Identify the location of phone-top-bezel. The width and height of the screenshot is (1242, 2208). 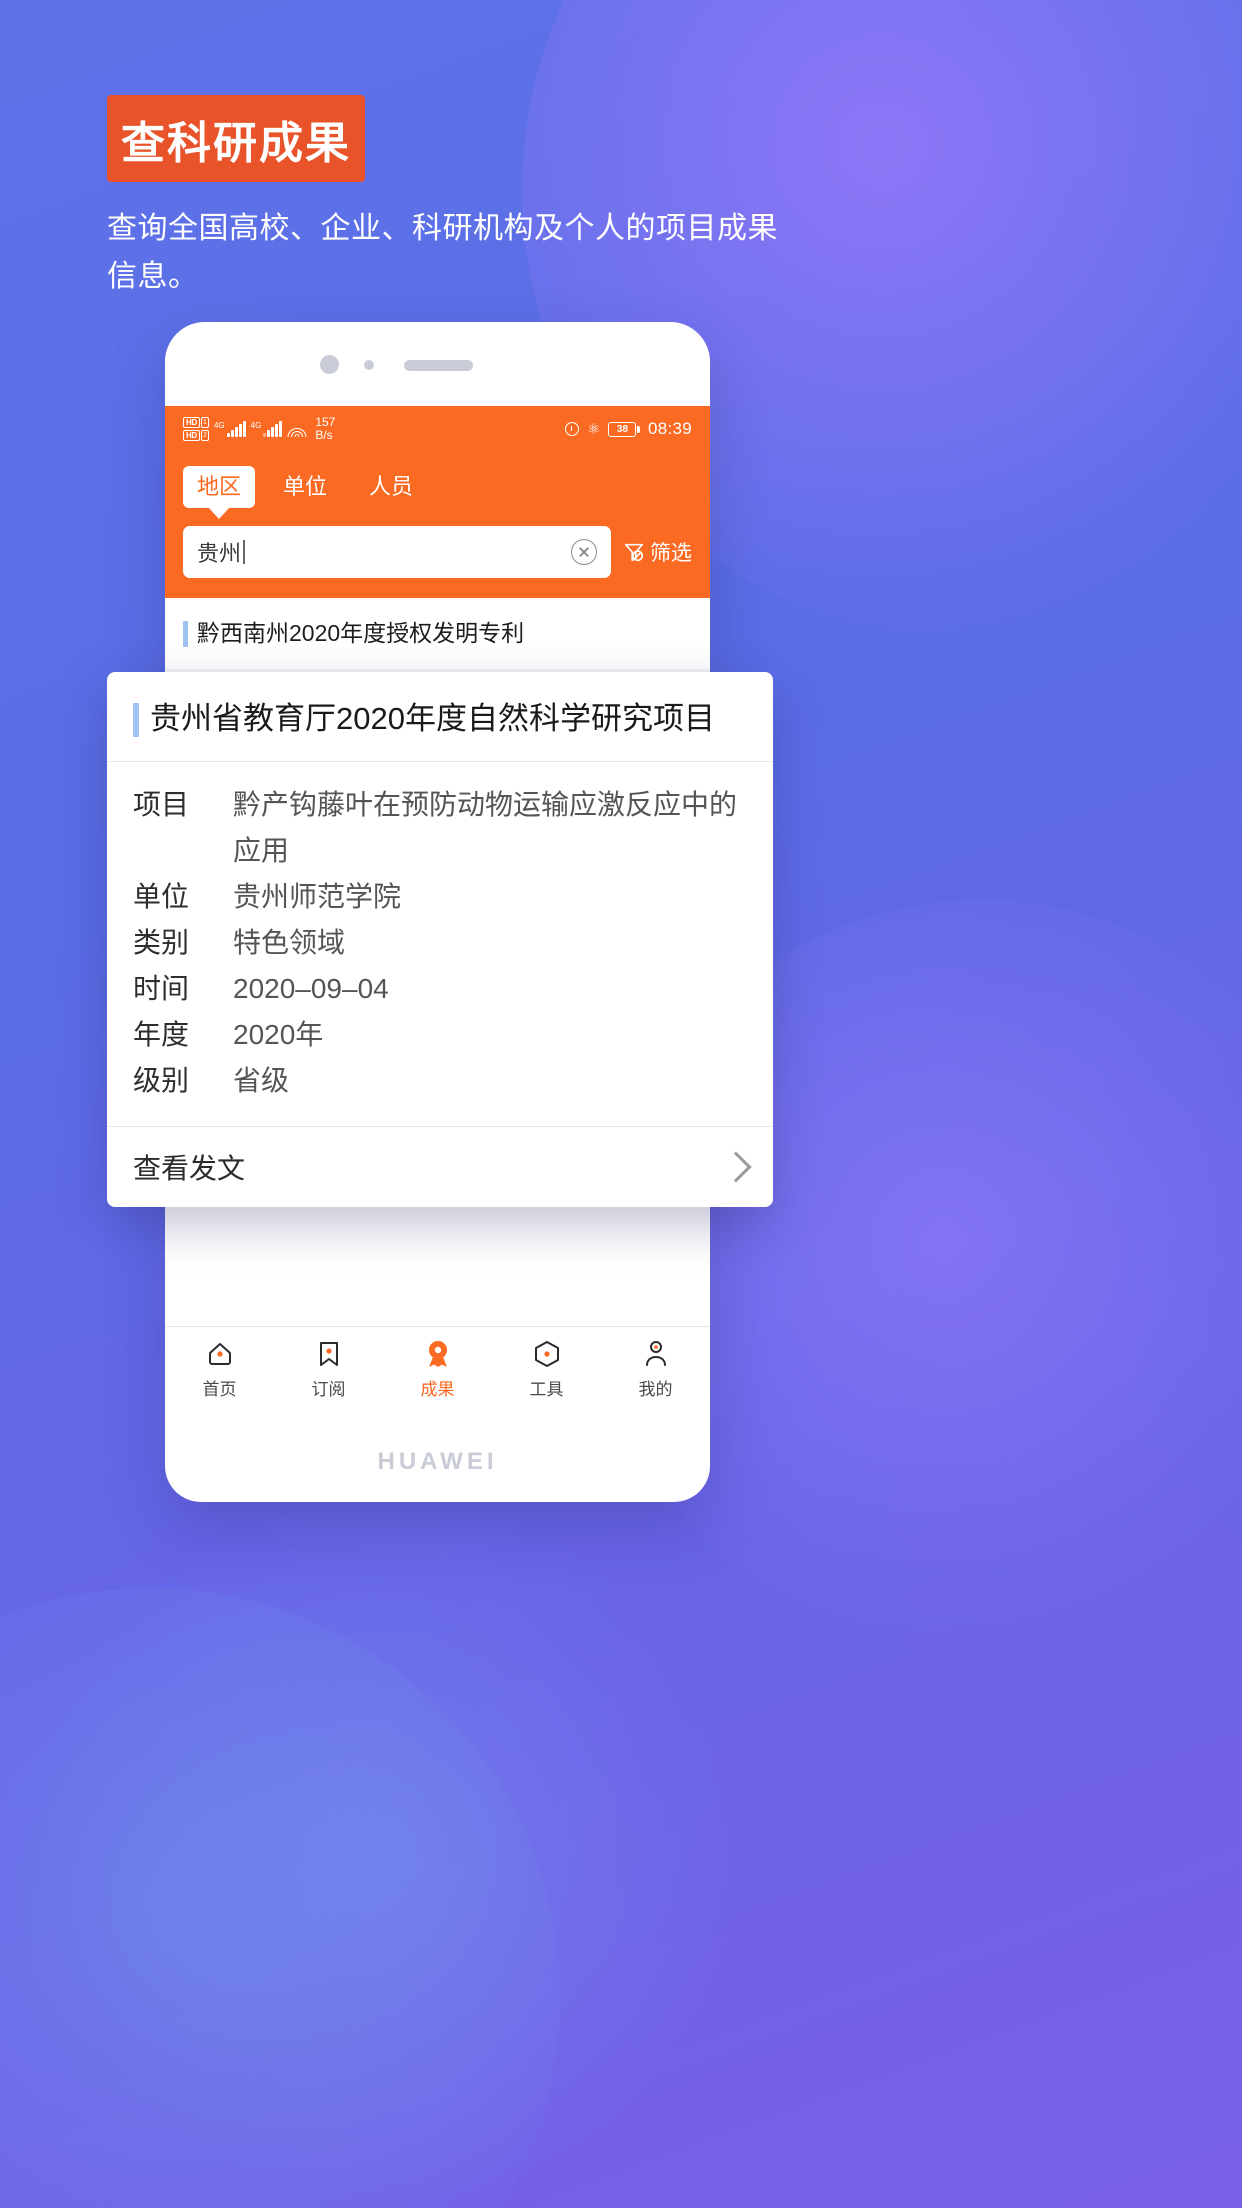
(437, 364).